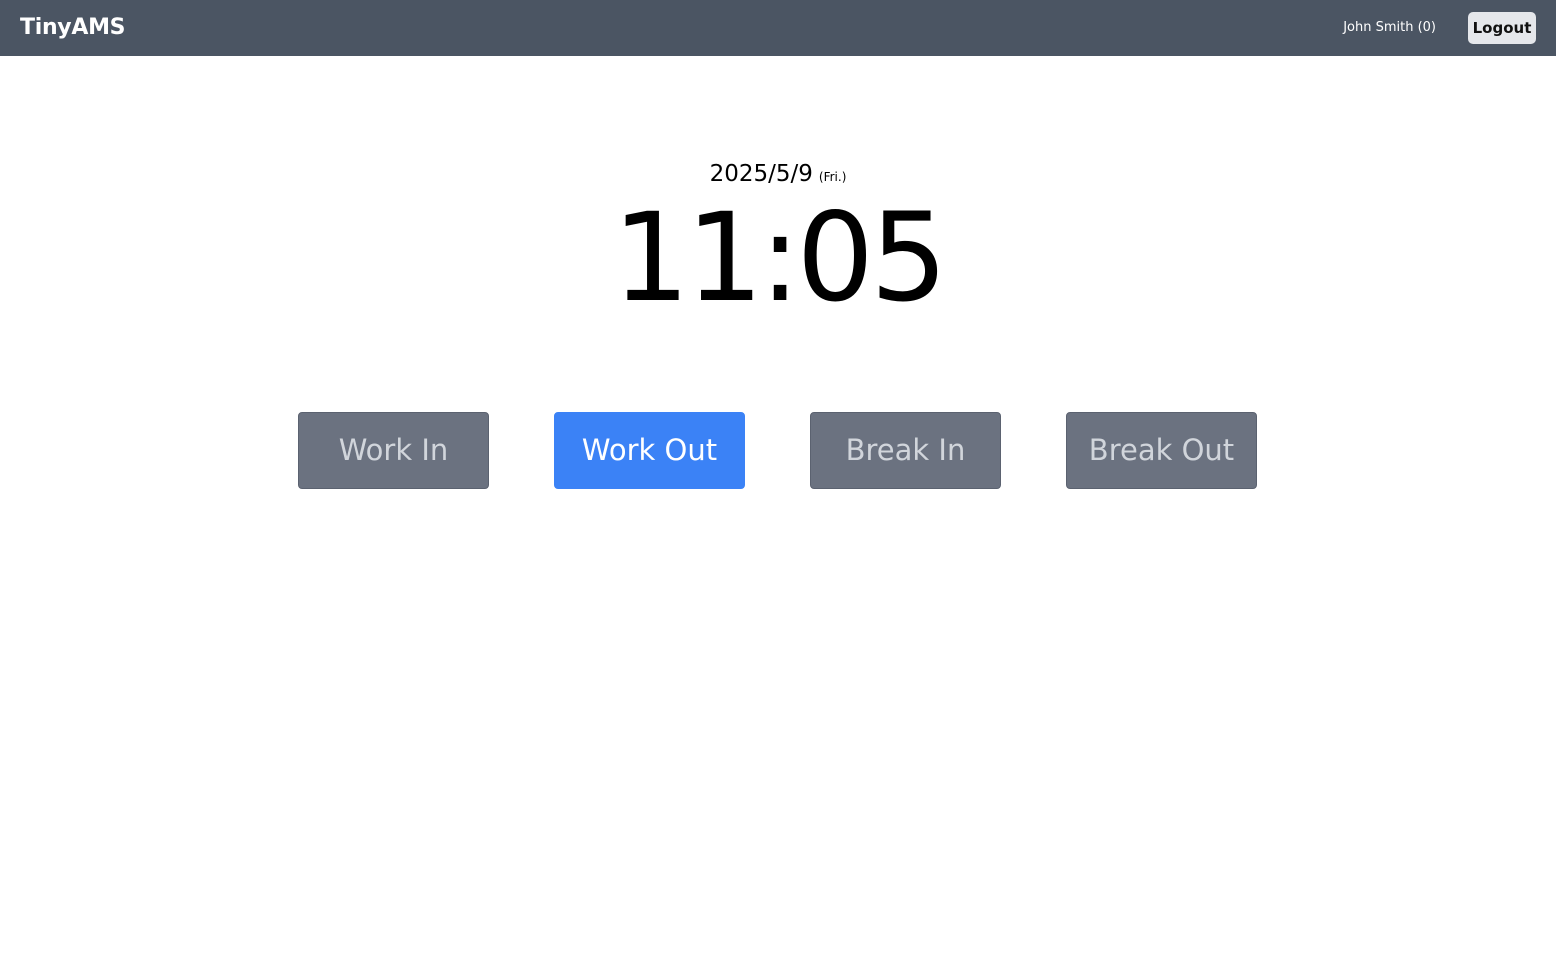  I want to click on time-display: 11:05, so click(780, 258).